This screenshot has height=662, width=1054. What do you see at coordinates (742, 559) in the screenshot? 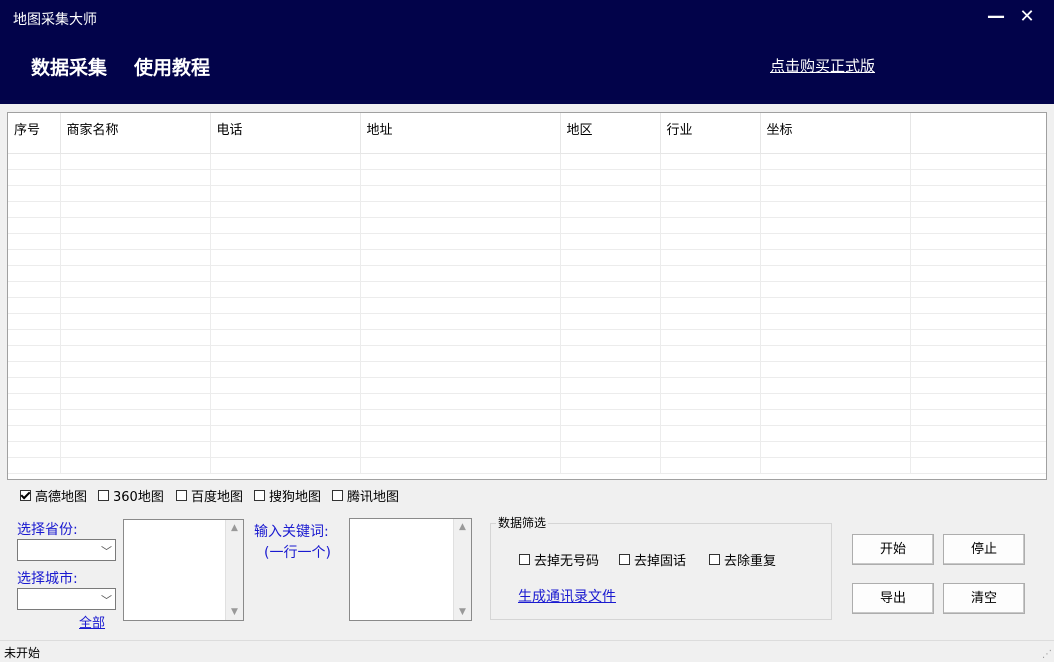
I see `filter-duplicates: 去除重复` at bounding box center [742, 559].